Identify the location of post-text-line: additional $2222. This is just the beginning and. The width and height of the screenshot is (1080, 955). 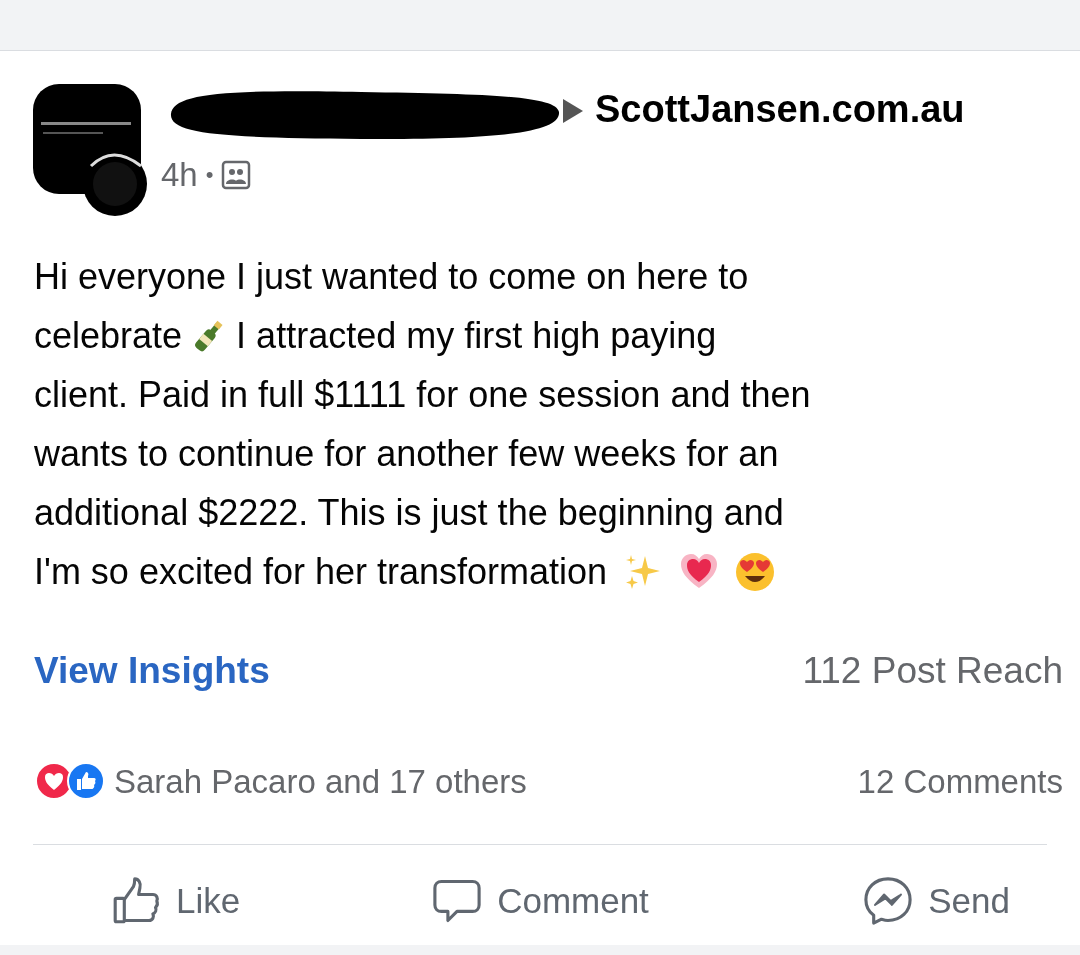
(409, 513).